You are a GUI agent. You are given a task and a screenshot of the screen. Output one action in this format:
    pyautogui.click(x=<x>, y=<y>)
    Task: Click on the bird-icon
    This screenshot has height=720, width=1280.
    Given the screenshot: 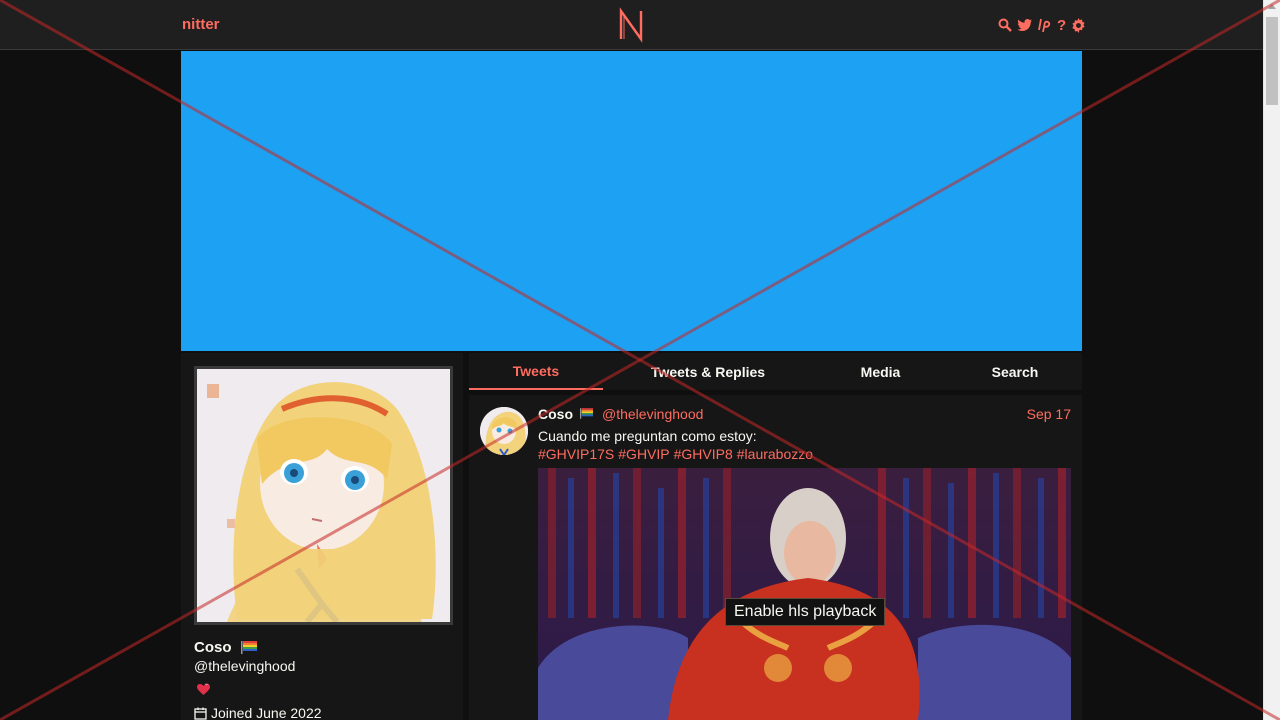 What is the action you would take?
    pyautogui.click(x=1025, y=25)
    